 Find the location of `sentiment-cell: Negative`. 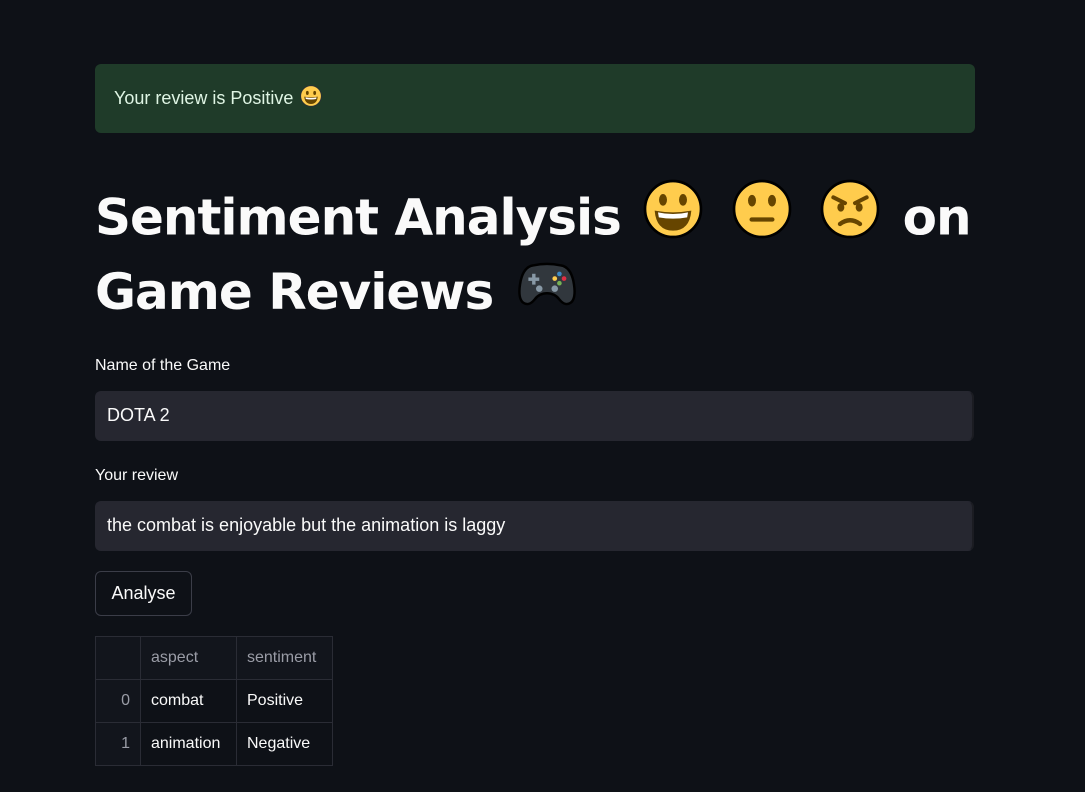

sentiment-cell: Negative is located at coordinates (284, 743).